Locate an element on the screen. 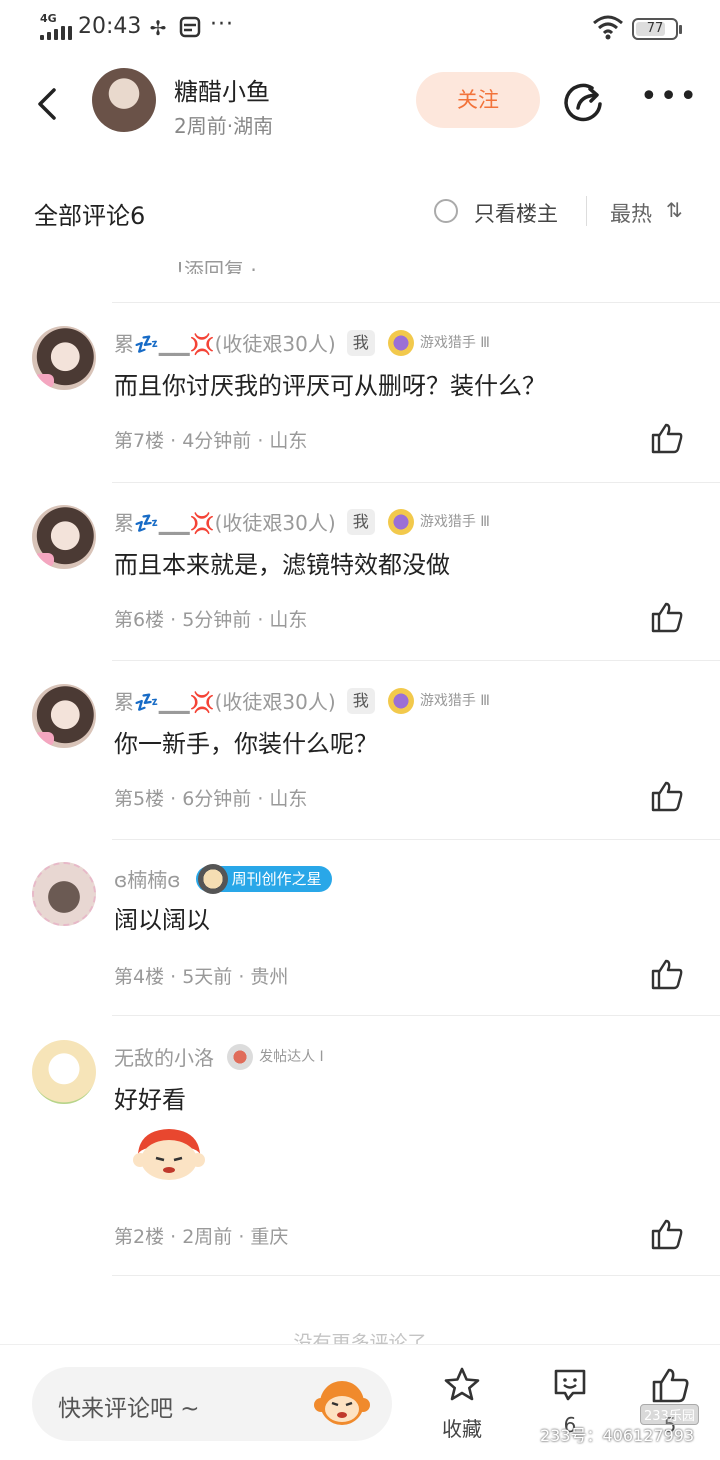 The width and height of the screenshot is (720, 1460). battery-icon: 77 is located at coordinates (657, 29).